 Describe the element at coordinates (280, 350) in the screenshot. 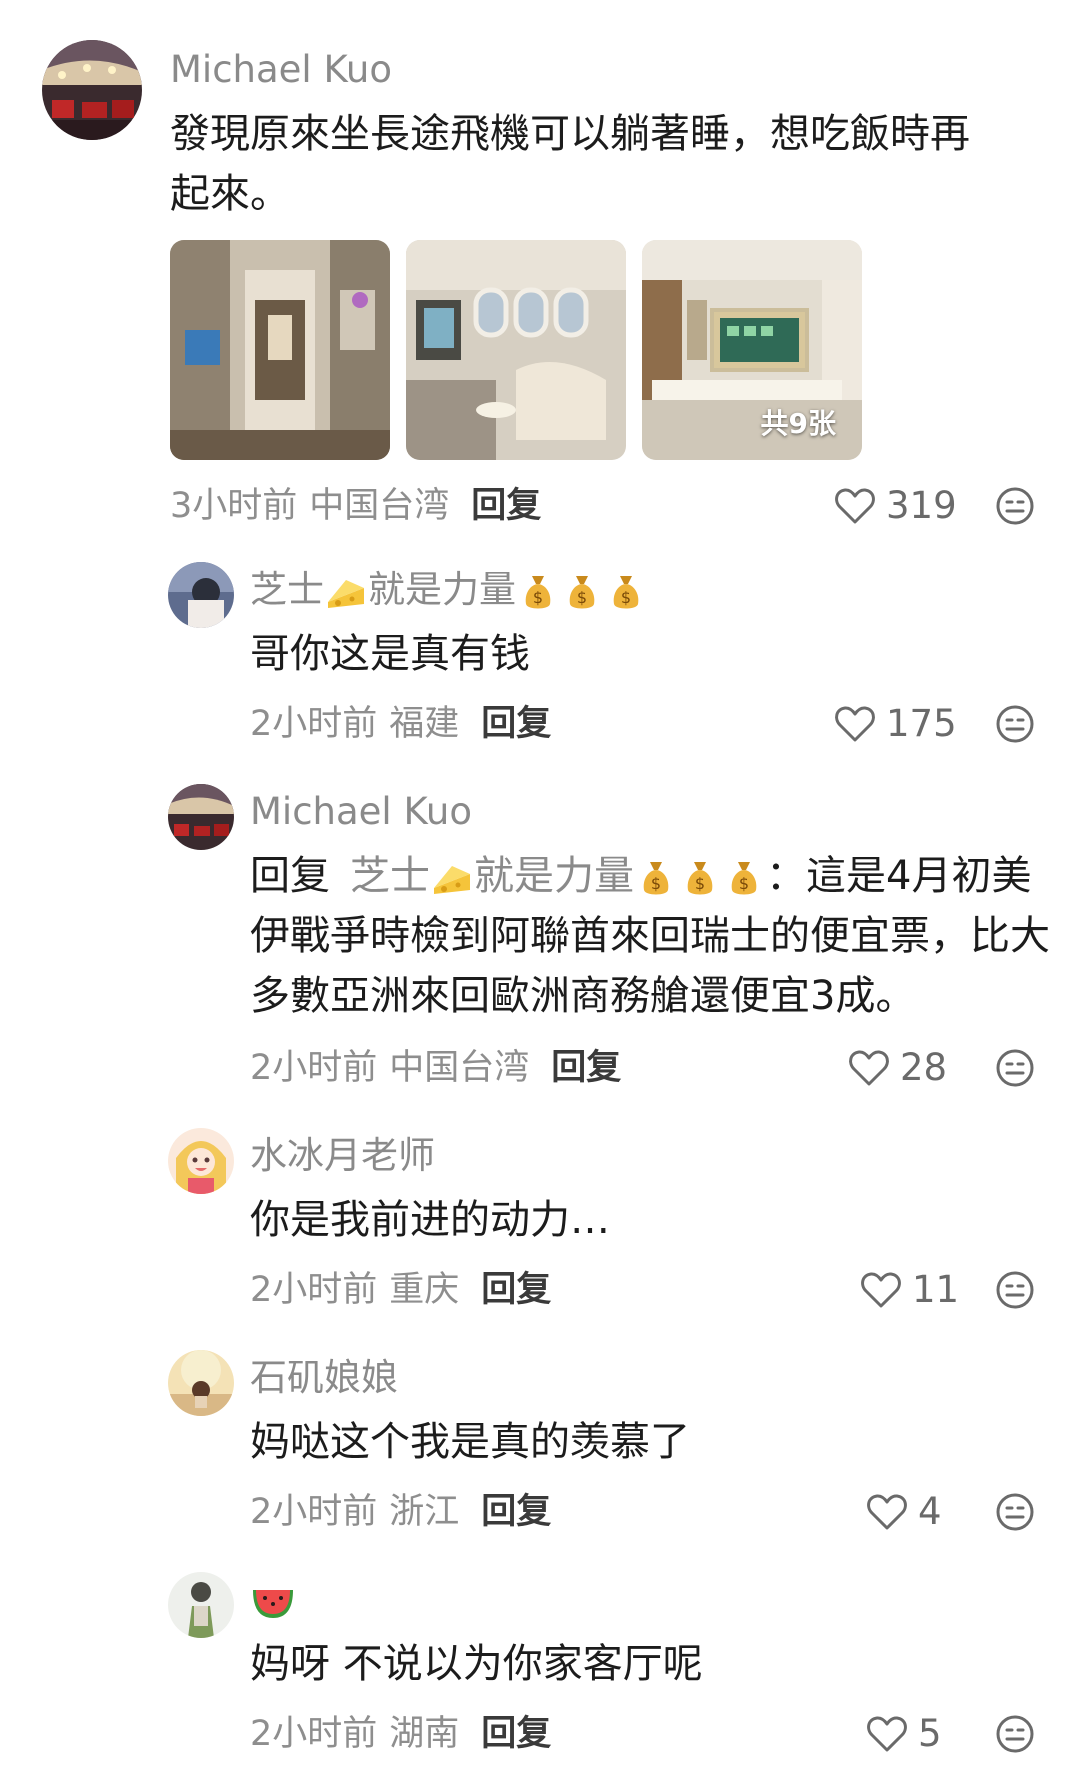

I see `cabin-aisle-photo` at that location.